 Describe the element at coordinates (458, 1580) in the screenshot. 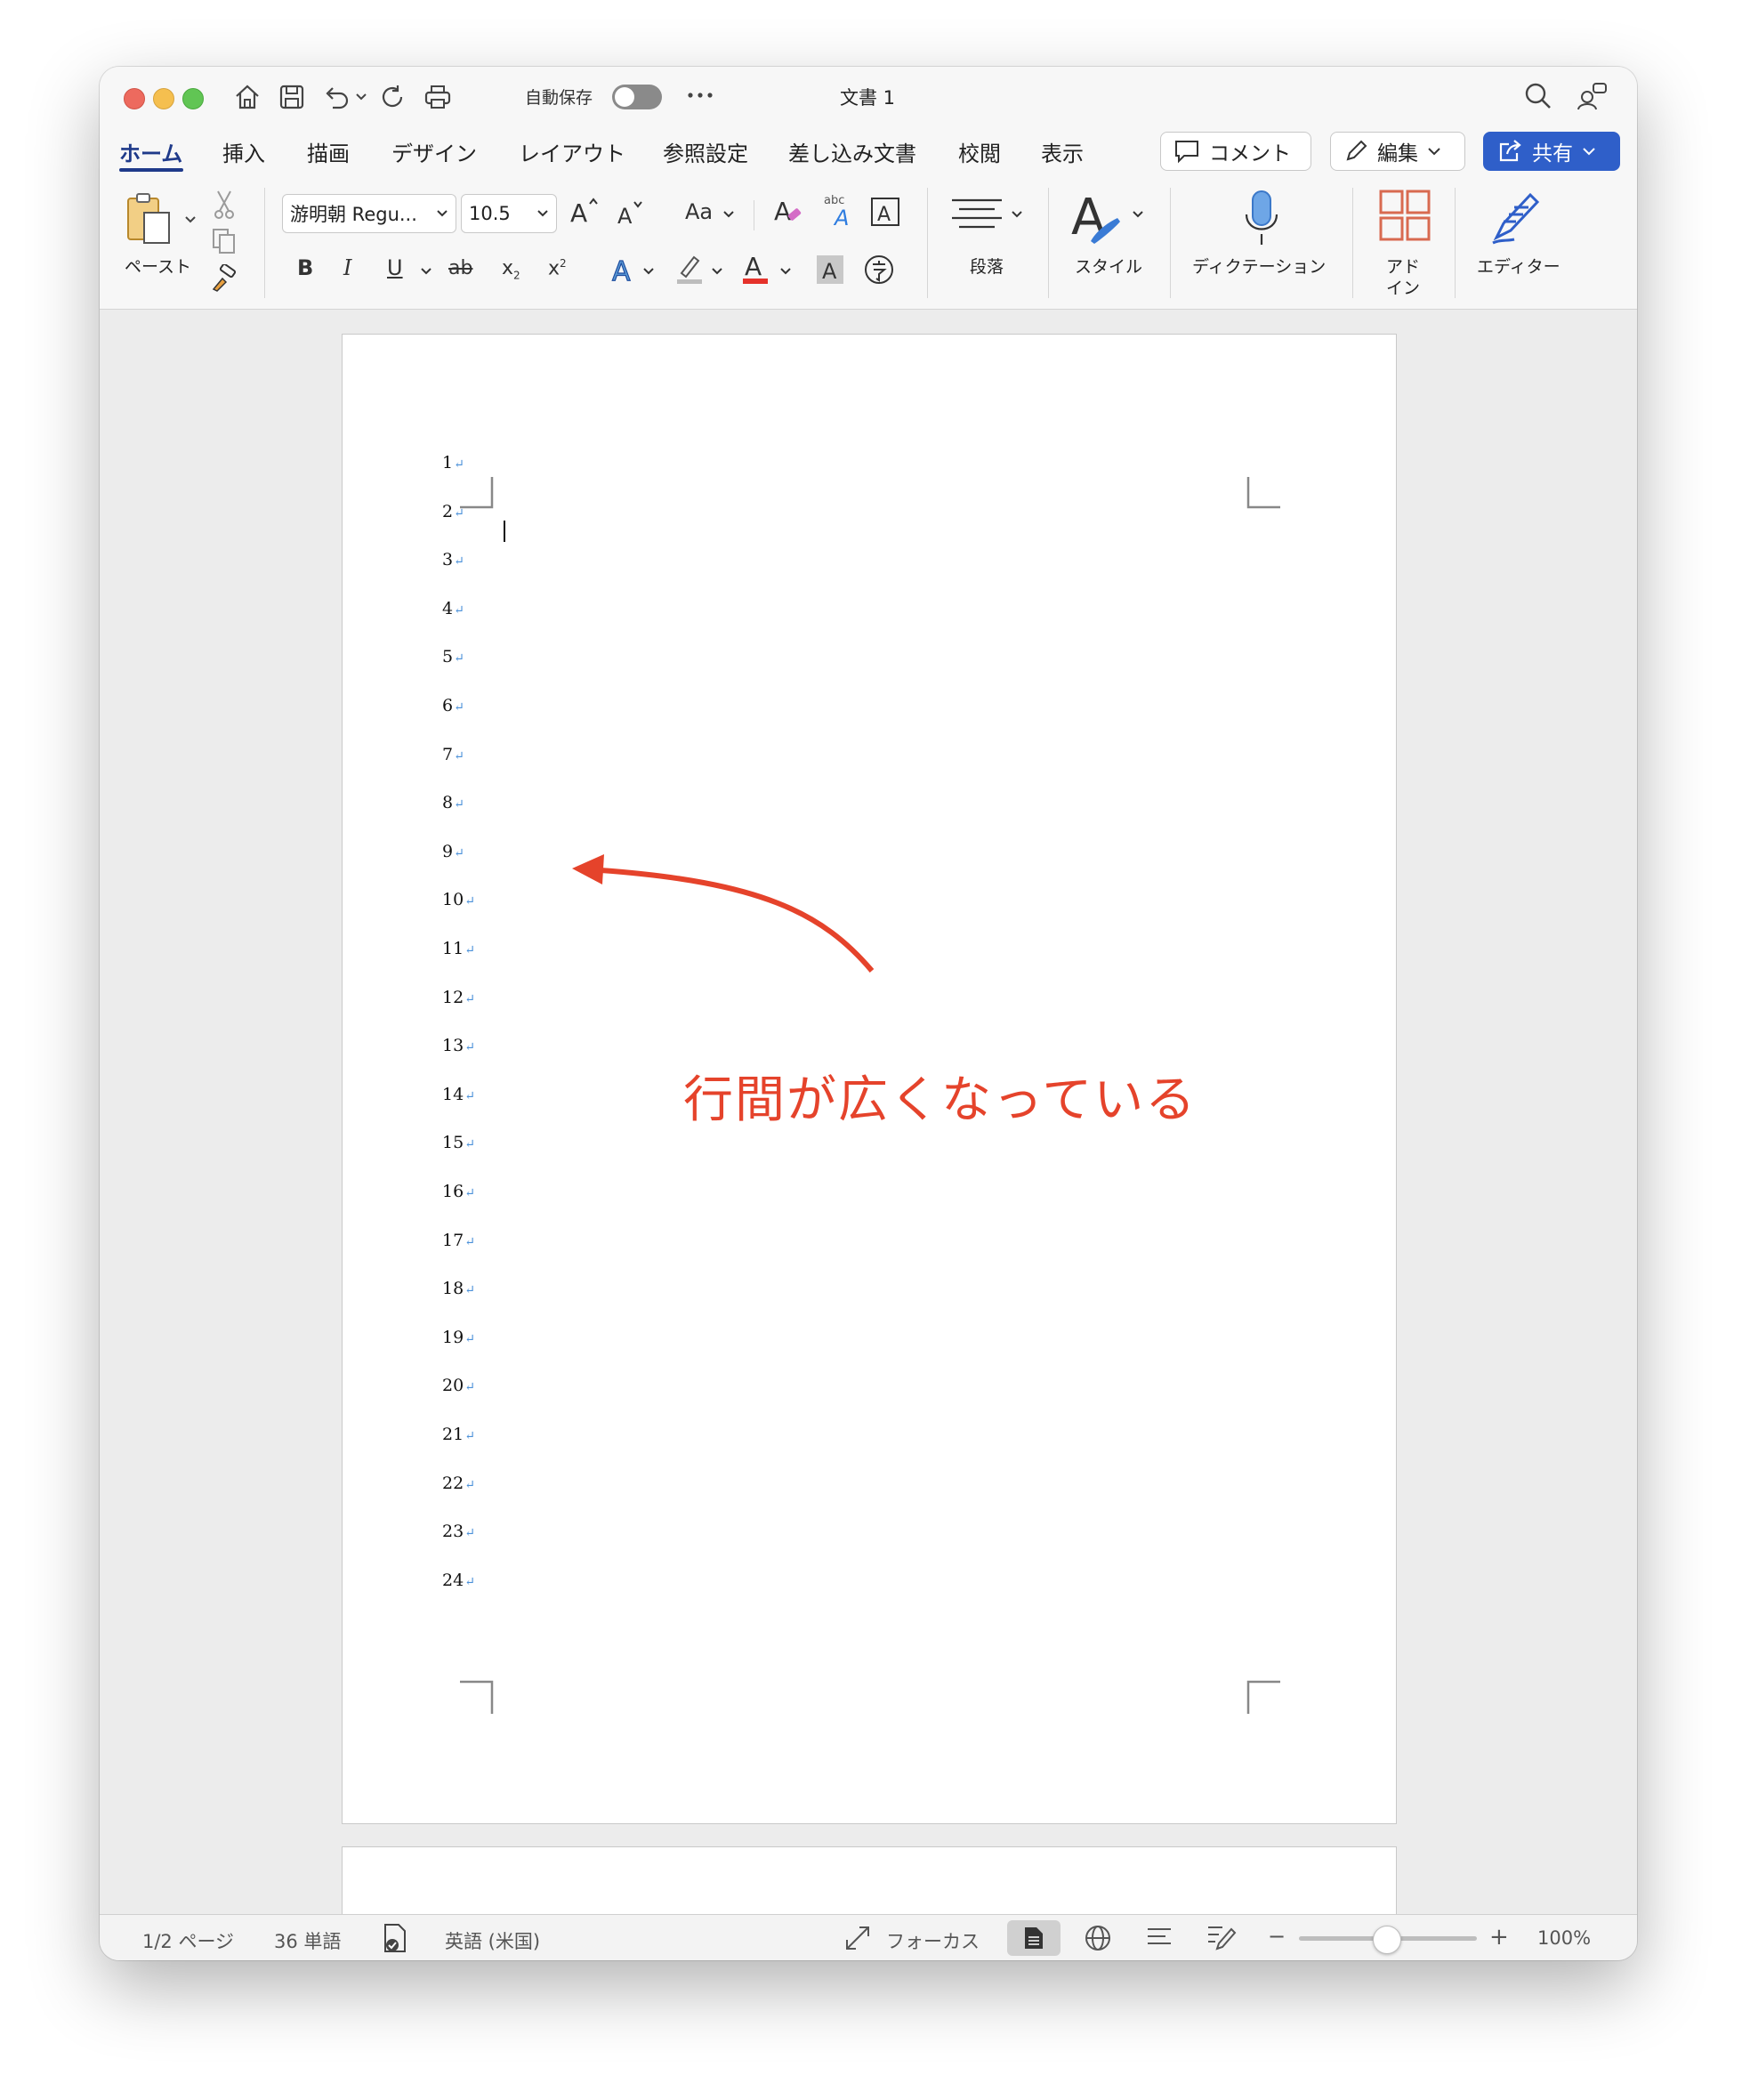

I see `document-line: 24↵` at that location.